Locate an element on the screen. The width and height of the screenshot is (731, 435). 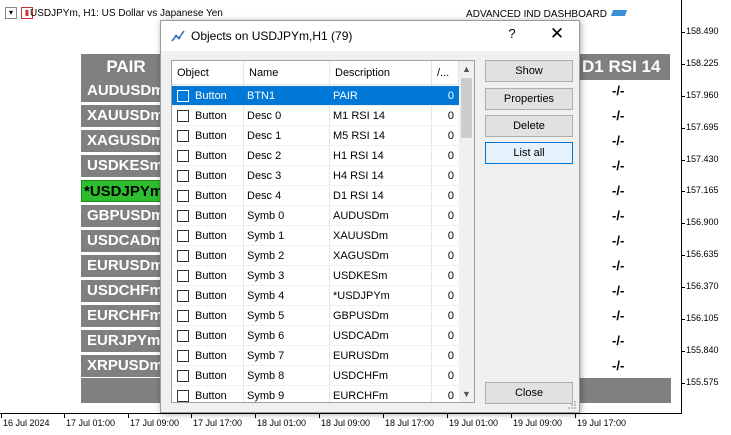
graduation-cap-icon is located at coordinates (619, 14).